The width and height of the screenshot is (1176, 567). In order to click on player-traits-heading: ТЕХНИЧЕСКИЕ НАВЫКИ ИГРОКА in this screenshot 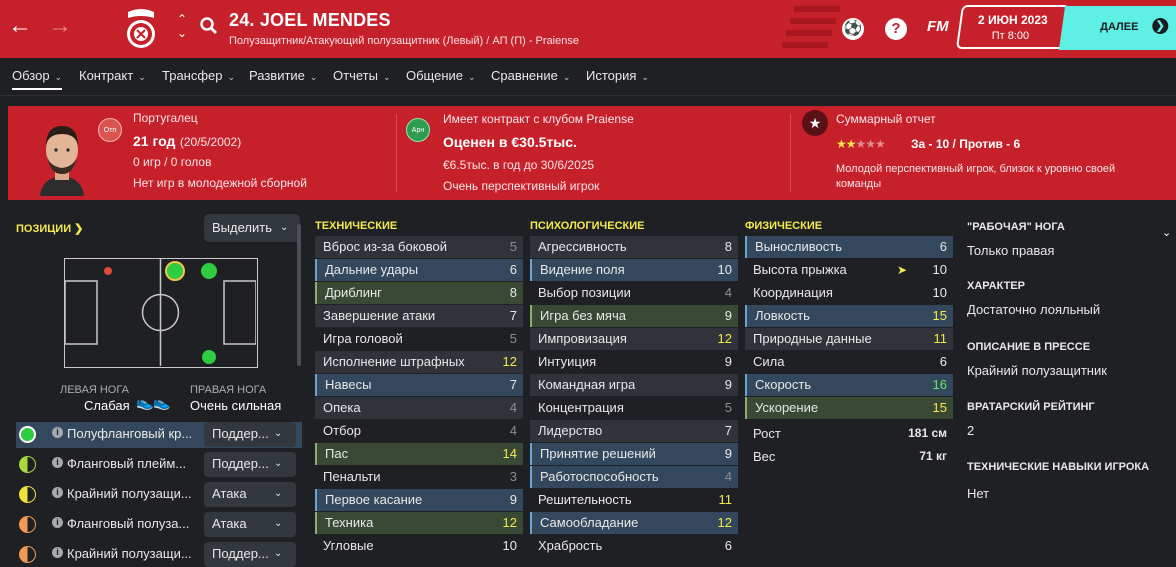, I will do `click(1058, 467)`.